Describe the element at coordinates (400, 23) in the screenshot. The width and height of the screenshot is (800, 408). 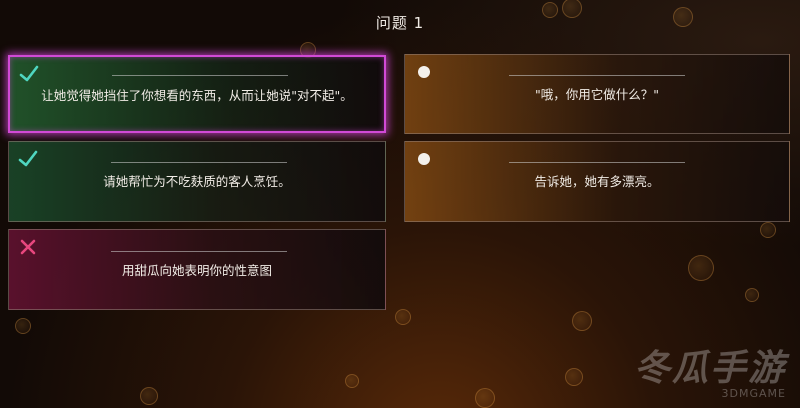
I see `question-title: 问题 1` at that location.